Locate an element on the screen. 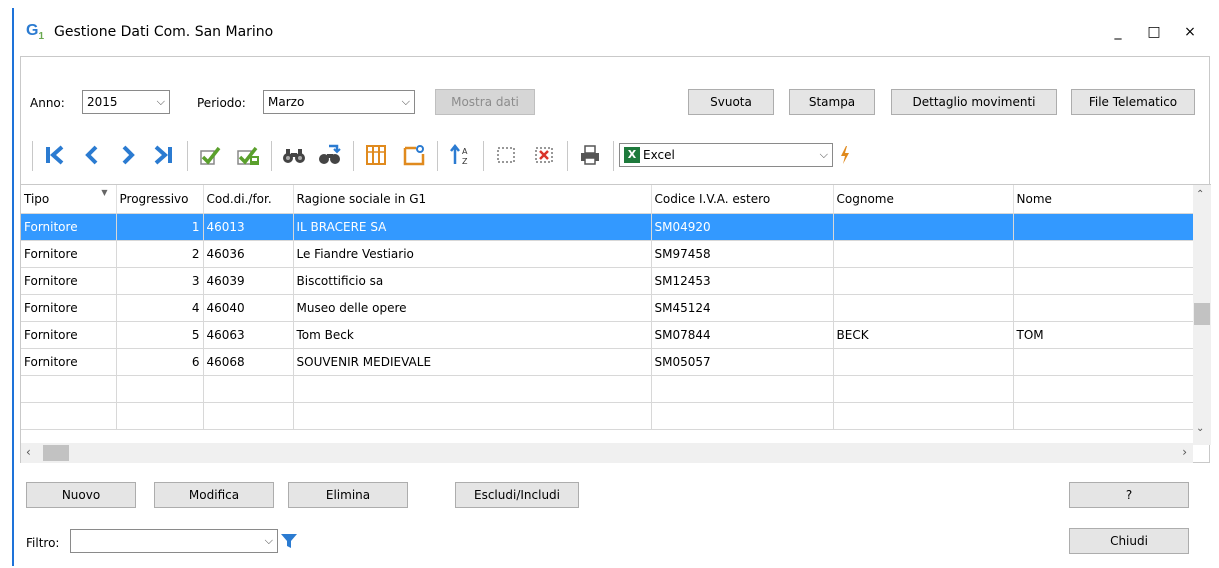 Image resolution: width=1219 pixels, height=568 pixels. table-cell: IL BRACERE SA is located at coordinates (472, 227).